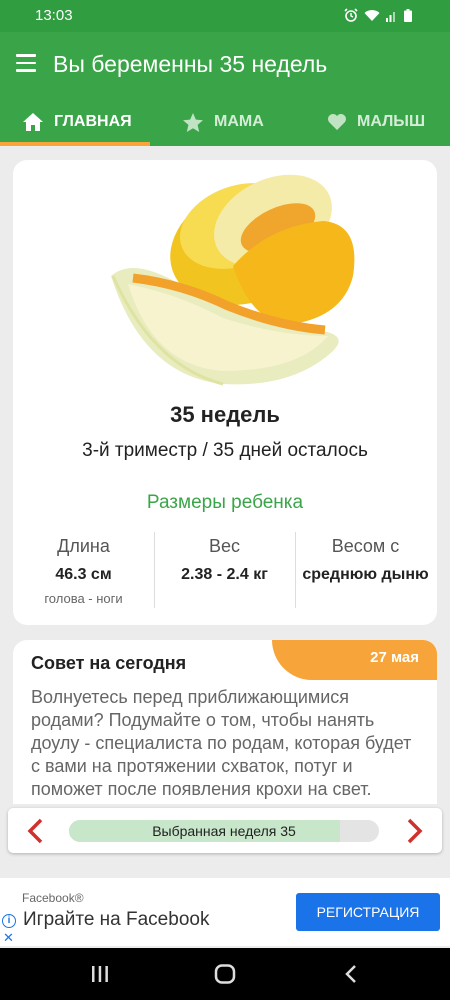  What do you see at coordinates (351, 17) in the screenshot?
I see `alarm-icon` at bounding box center [351, 17].